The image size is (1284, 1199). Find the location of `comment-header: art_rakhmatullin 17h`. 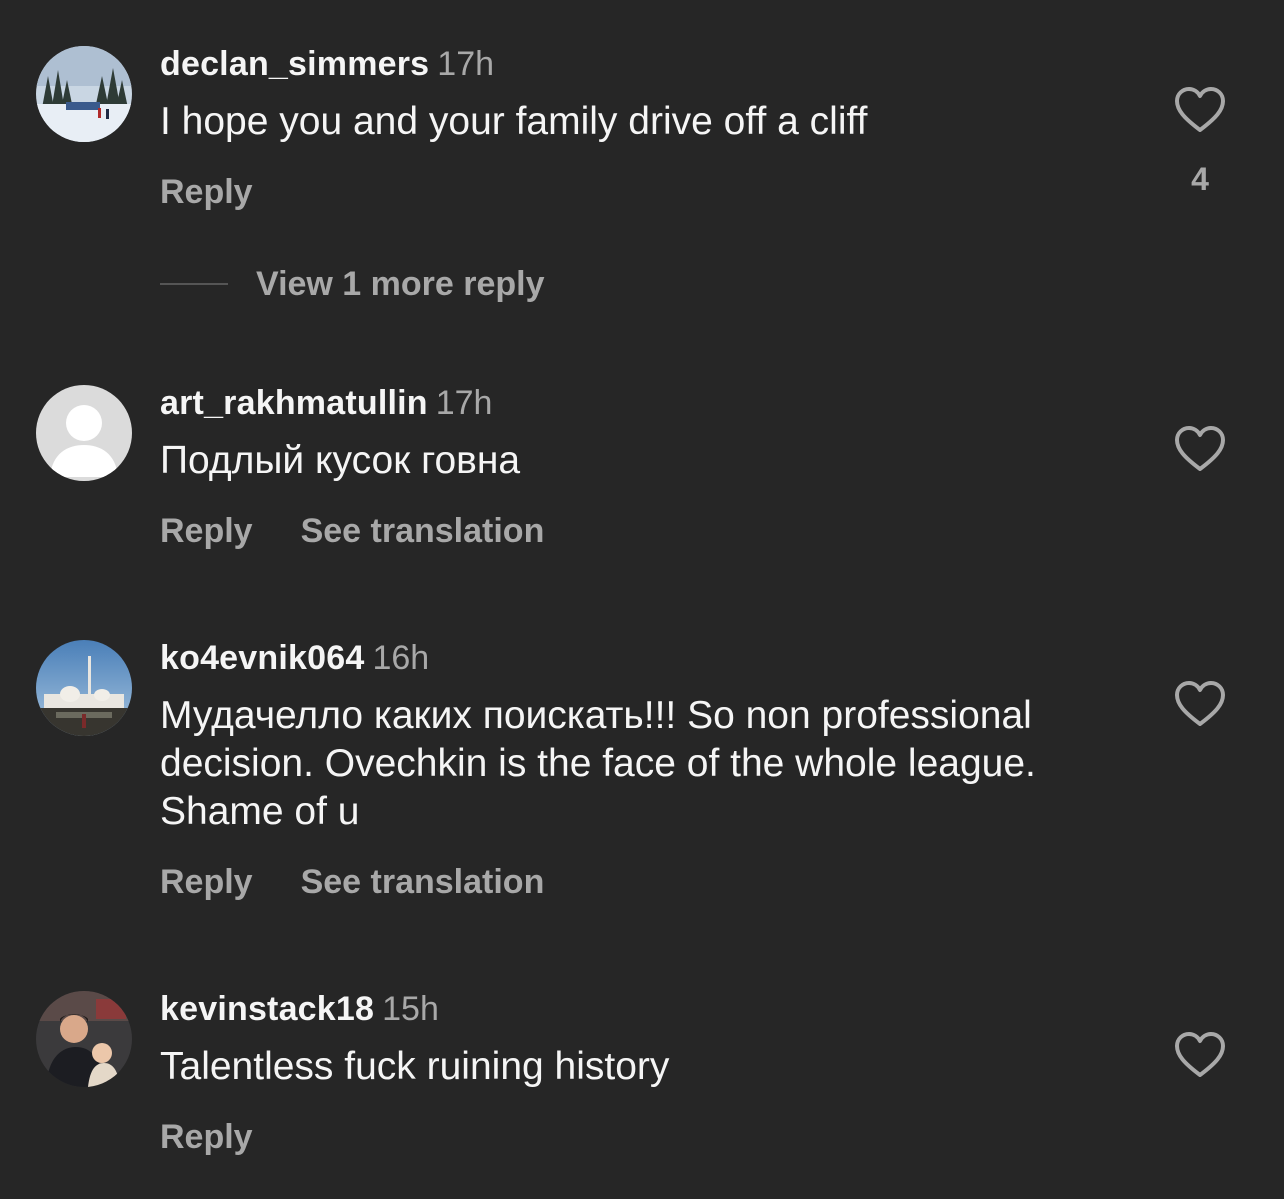

comment-header: art_rakhmatullin 17h is located at coordinates (326, 403).